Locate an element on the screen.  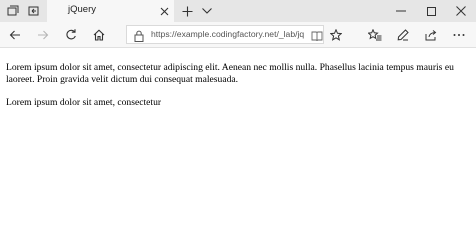
close-icon is located at coordinates (461, 11).